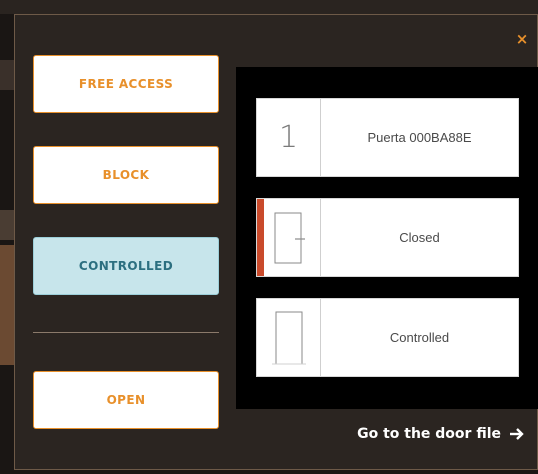  I want to click on door-closed-icon, so click(289, 237).